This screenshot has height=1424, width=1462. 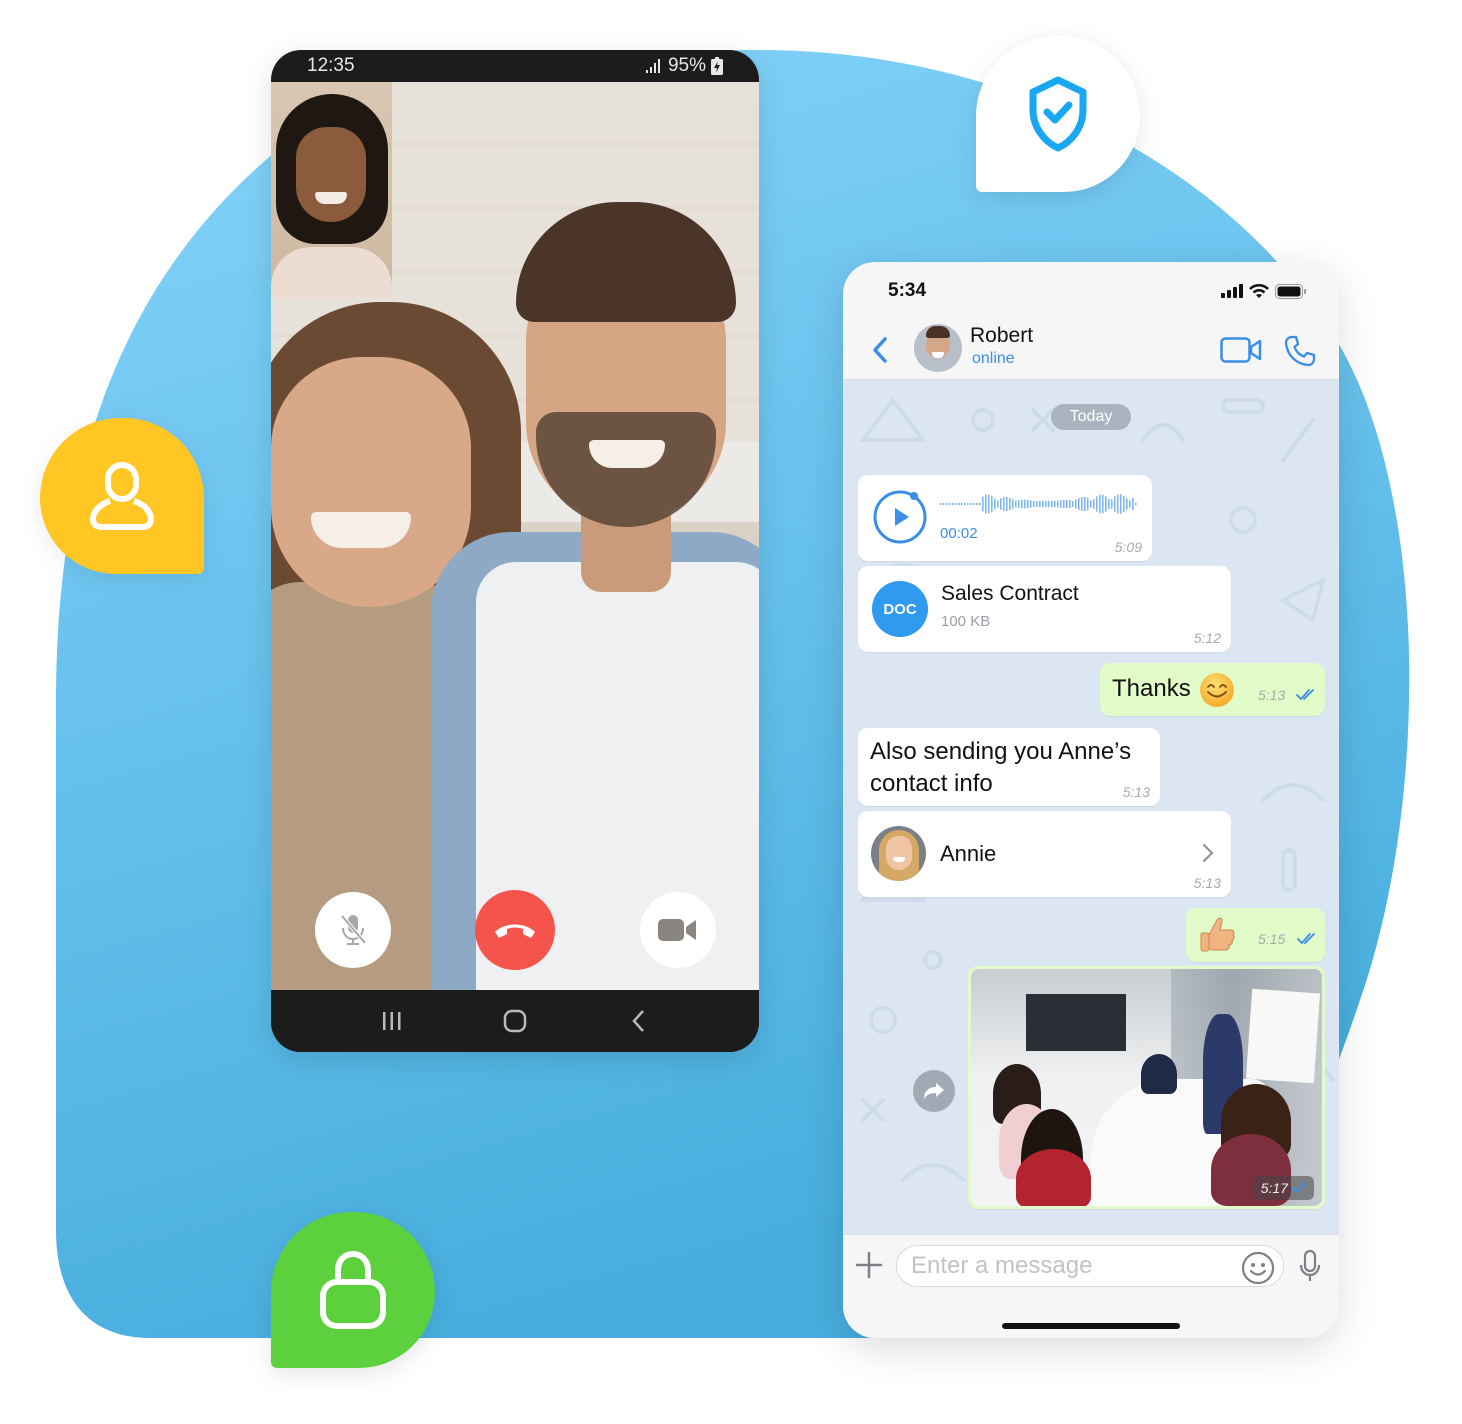 I want to click on contact-card-message: Annie 5:13, so click(x=1044, y=854).